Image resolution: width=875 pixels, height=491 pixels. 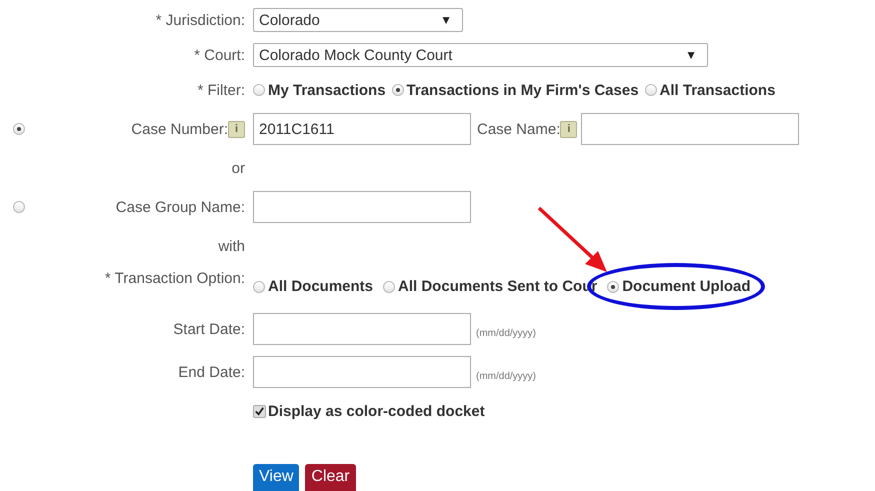 I want to click on end-date-field, so click(x=362, y=372).